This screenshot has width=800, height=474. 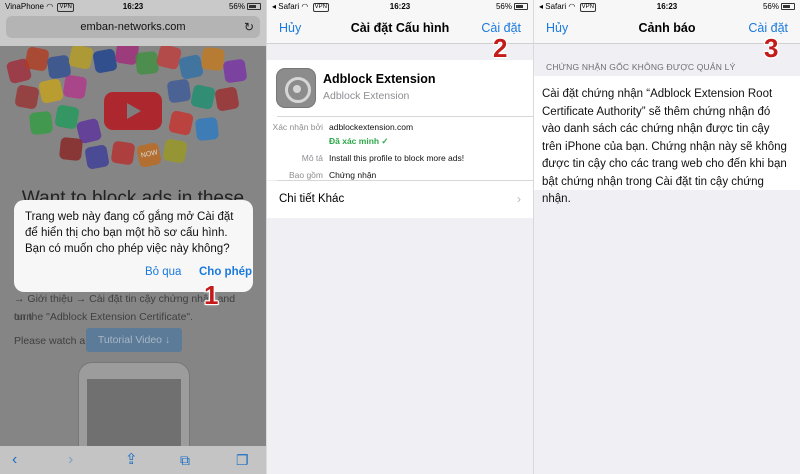 What do you see at coordinates (400, 199) in the screenshot?
I see `more-details-row: Chi tiết Khác ›` at bounding box center [400, 199].